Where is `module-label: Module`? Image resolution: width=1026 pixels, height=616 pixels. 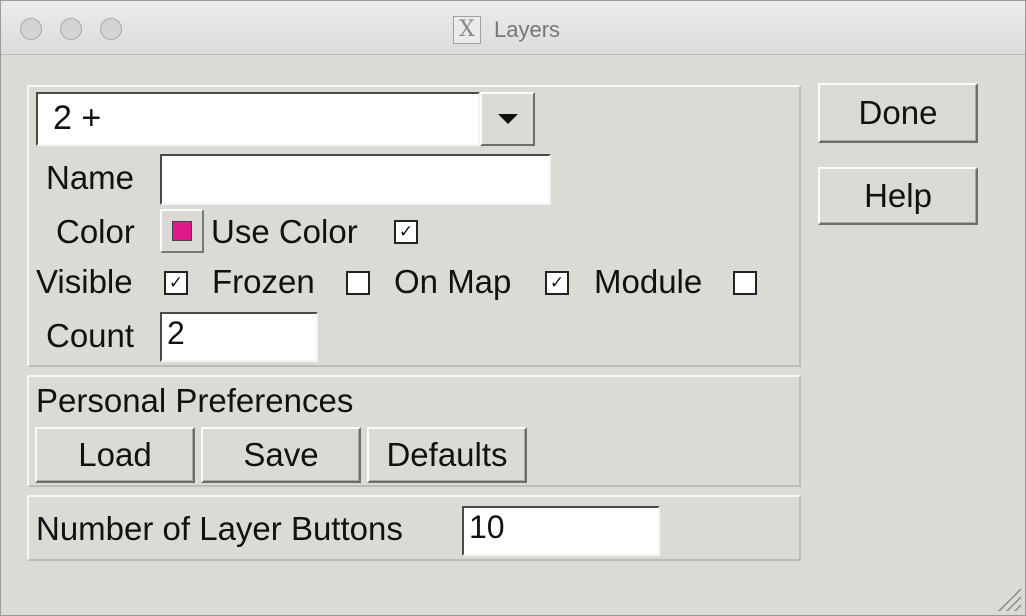
module-label: Module is located at coordinates (648, 281).